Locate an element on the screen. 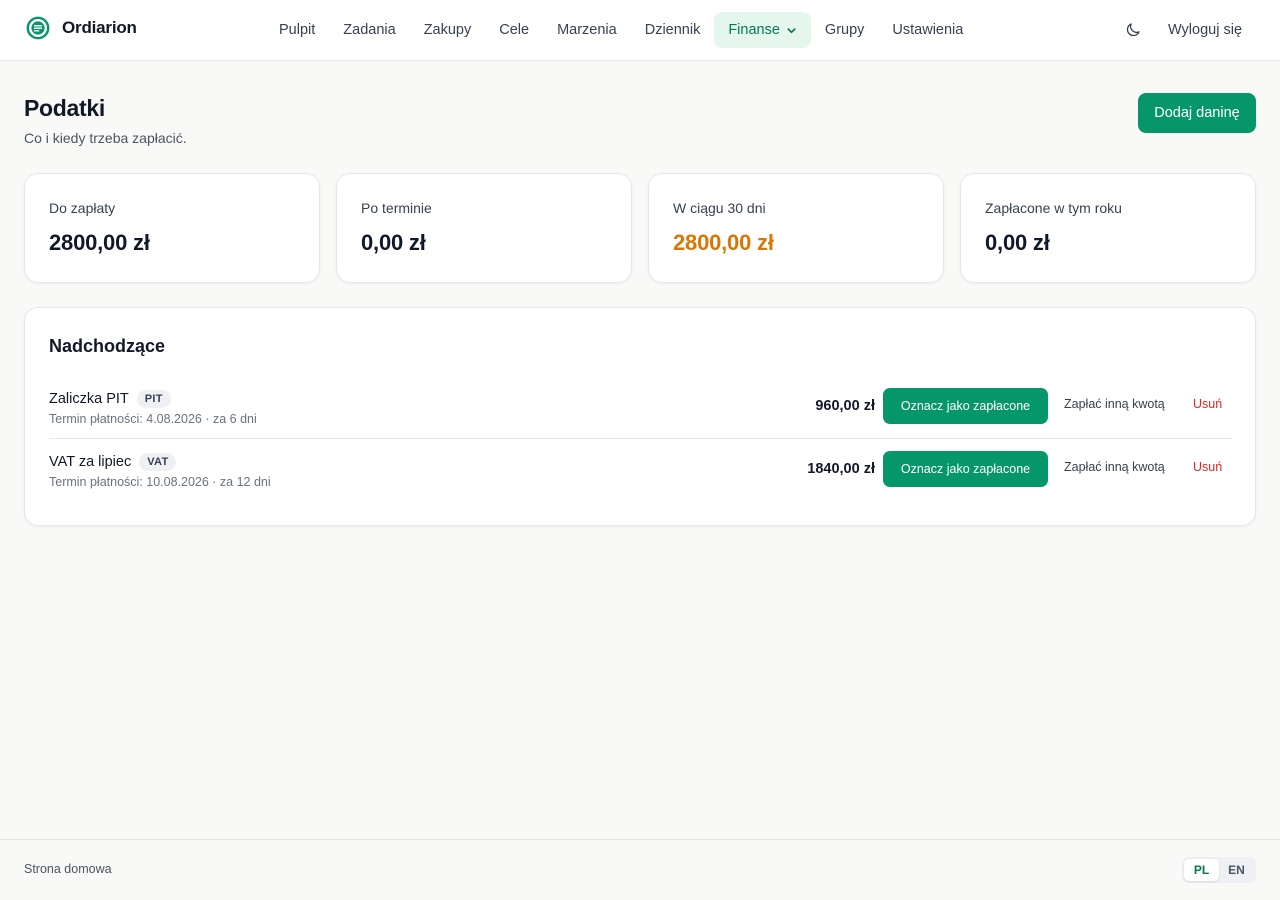 The image size is (1280, 900). nav-item-finanse-label: Finanse is located at coordinates (754, 30).